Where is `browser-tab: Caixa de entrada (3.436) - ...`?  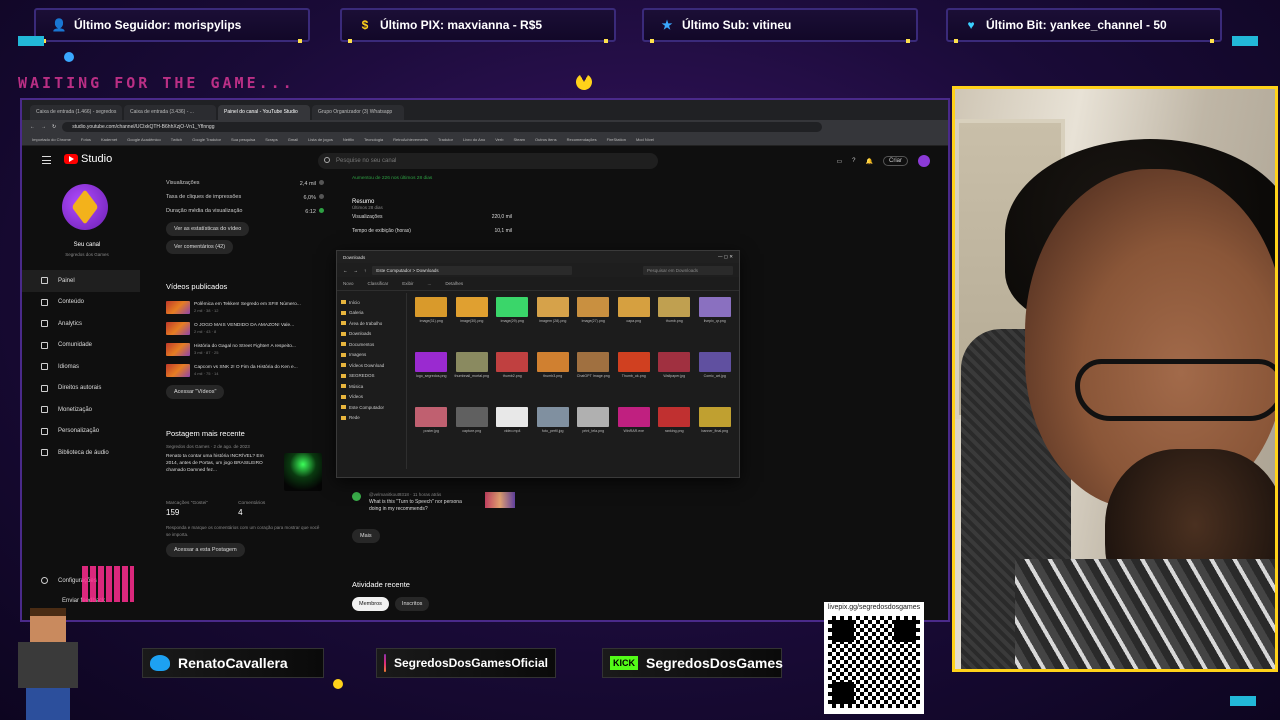 browser-tab: Caixa de entrada (3.436) - ... is located at coordinates (170, 112).